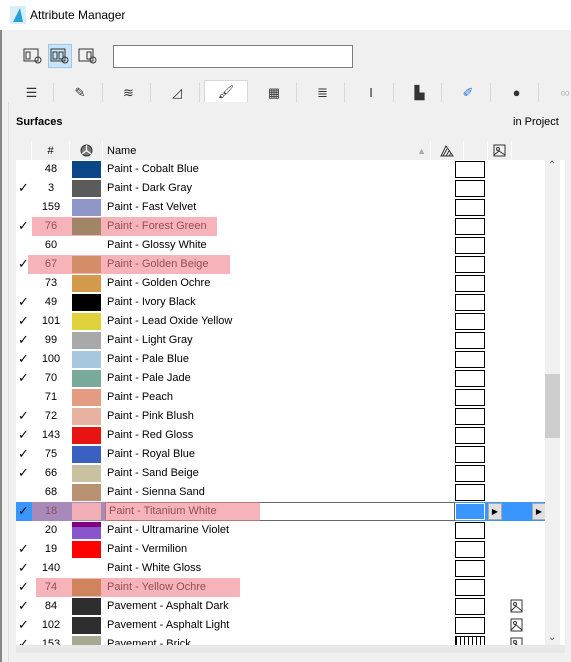  I want to click on right-panel-view-button, so click(88, 56).